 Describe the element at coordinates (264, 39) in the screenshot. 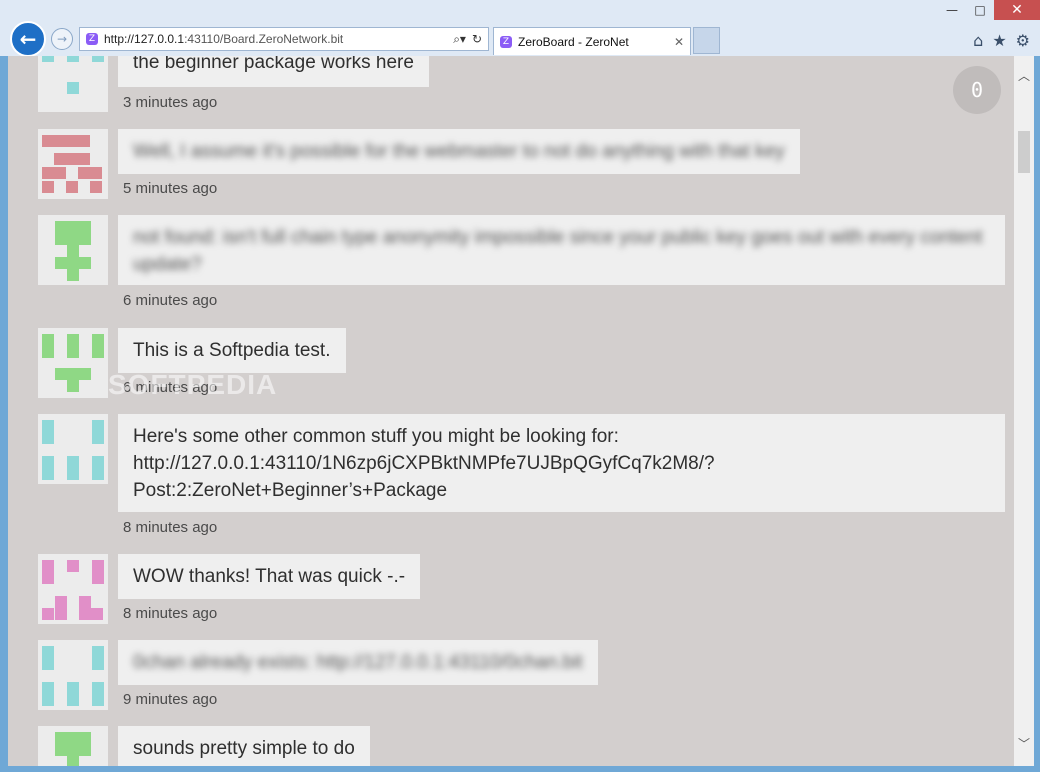

I see `url-path: :43110/Board.ZeroNetwork.bit` at that location.